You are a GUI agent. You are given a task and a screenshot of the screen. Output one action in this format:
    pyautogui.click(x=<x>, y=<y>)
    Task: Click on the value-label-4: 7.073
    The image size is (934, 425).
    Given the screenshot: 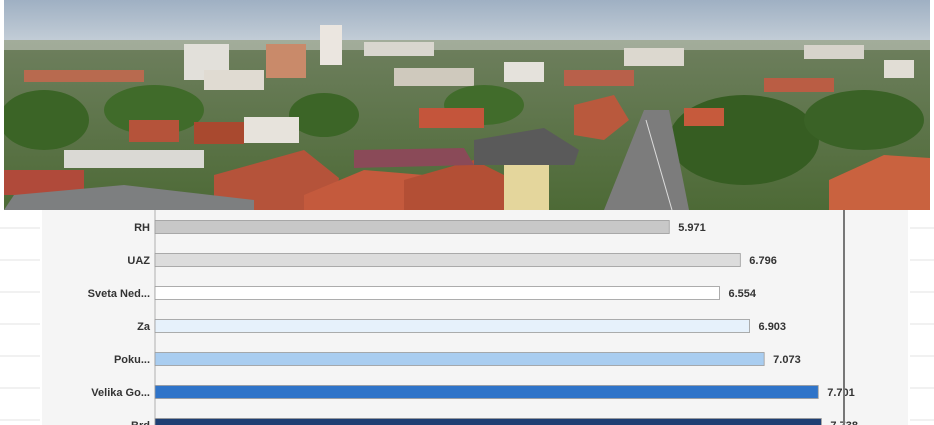 What is the action you would take?
    pyautogui.click(x=787, y=360)
    